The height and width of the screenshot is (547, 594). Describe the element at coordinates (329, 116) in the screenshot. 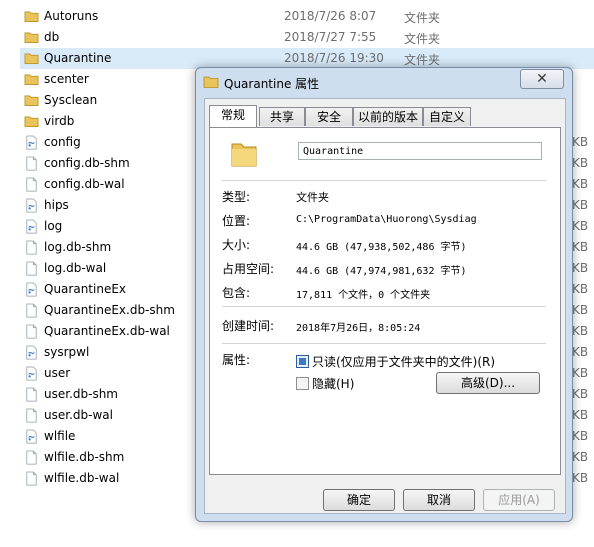

I see `tab-security: 安全` at that location.